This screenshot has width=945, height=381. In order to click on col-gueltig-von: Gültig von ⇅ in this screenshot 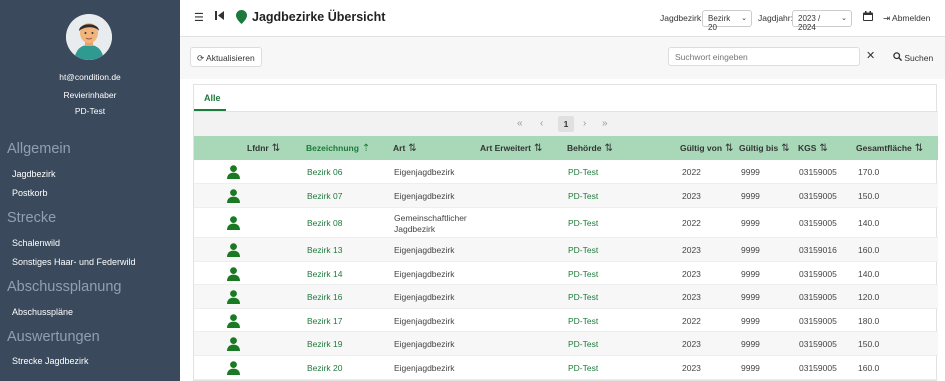, I will do `click(706, 148)`.